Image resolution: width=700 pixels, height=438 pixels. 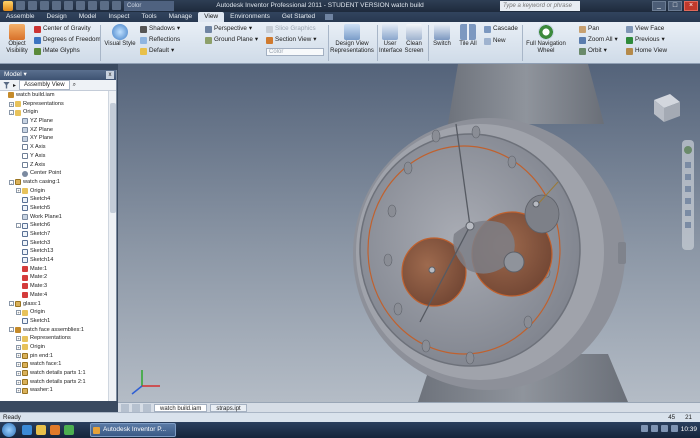 I want to click on clean-screen-button: Clean Screen, so click(x=414, y=39).